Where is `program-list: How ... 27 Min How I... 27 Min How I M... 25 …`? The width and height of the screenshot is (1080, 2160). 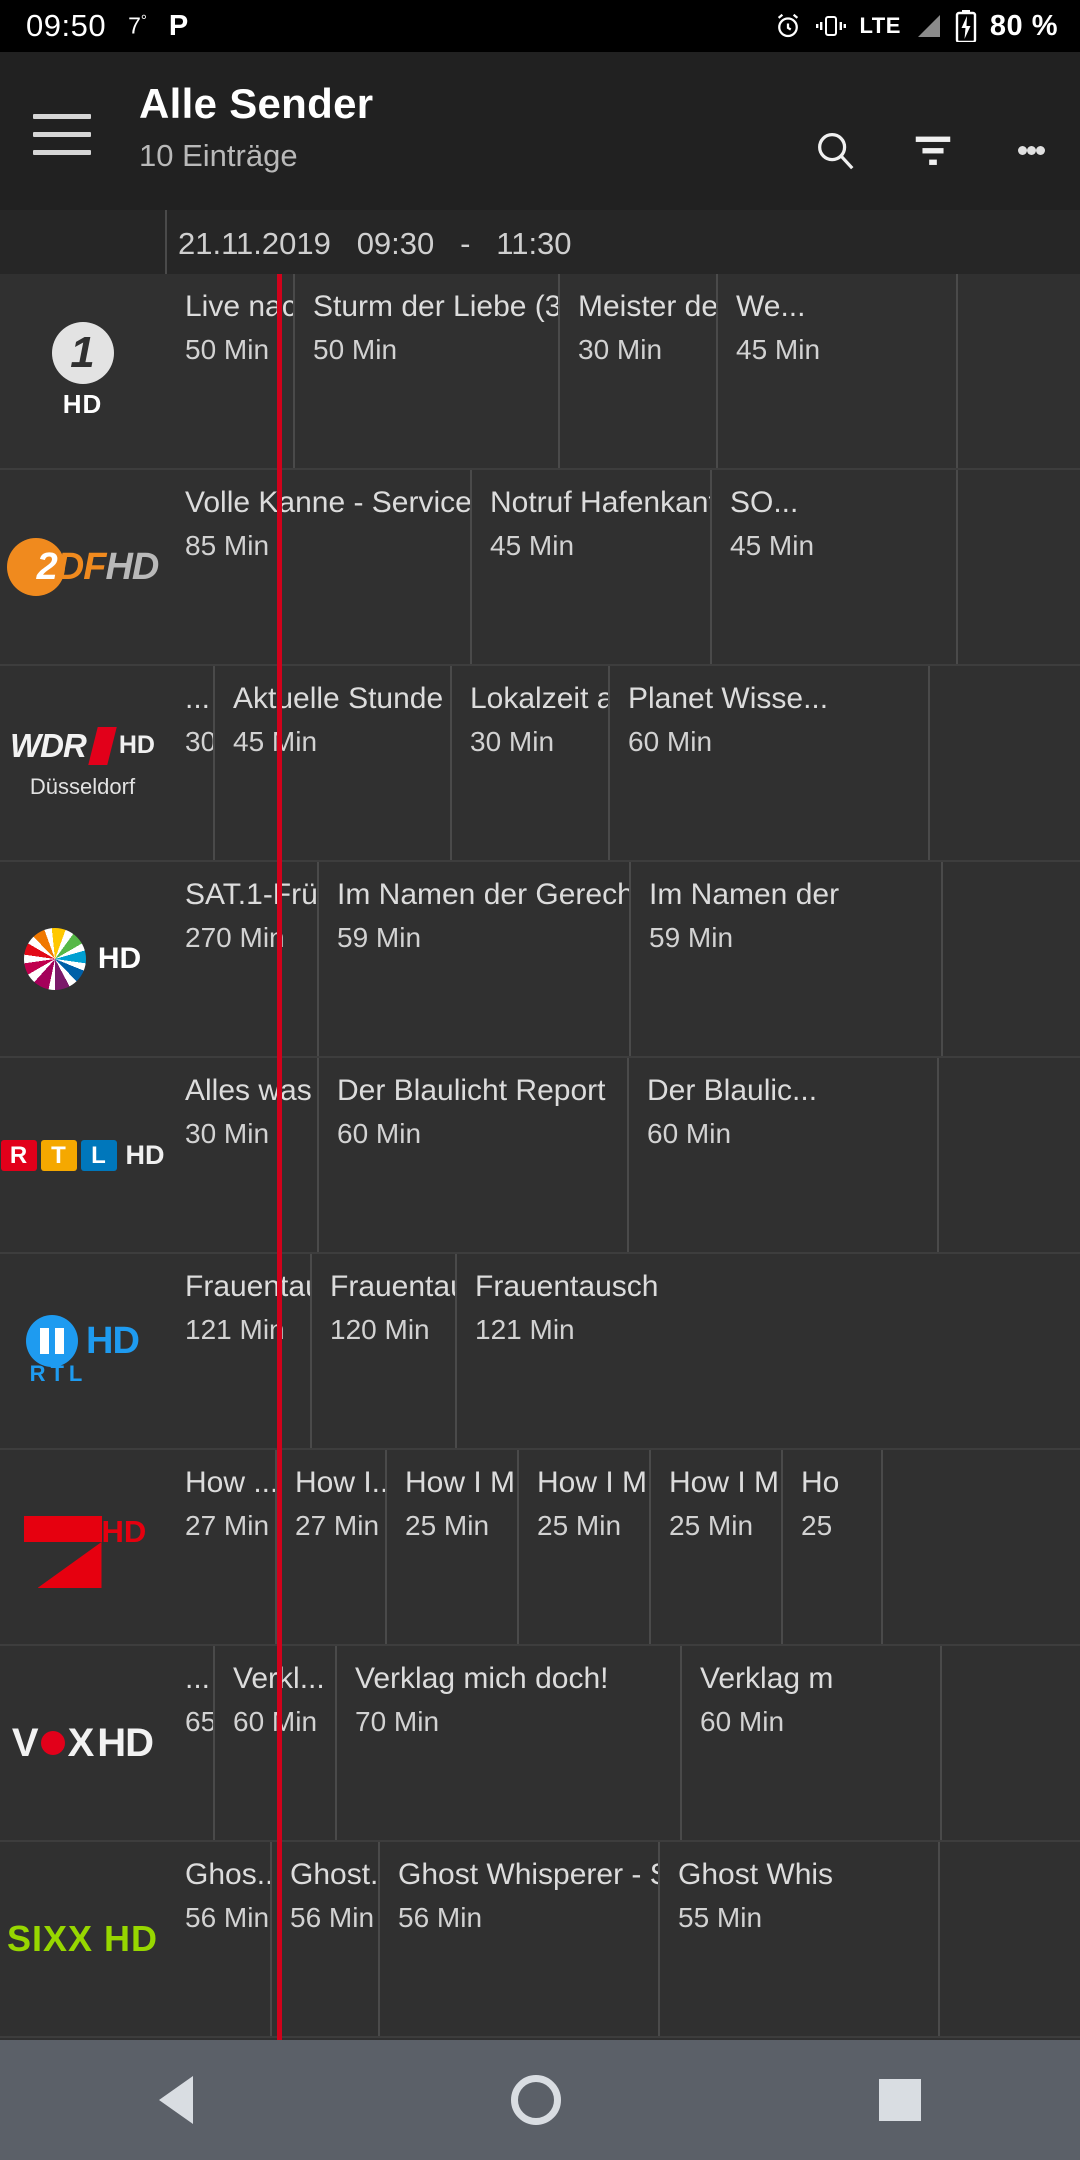 program-list: How ... 27 Min How I... 27 Min How I M... 25 … is located at coordinates (525, 1547).